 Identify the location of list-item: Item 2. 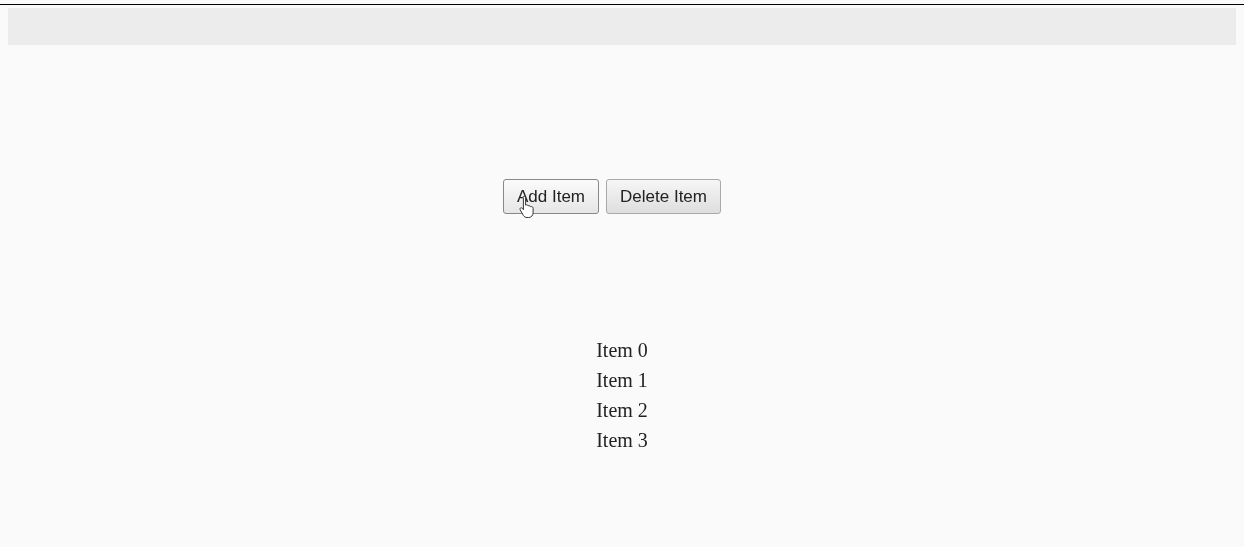
(622, 410).